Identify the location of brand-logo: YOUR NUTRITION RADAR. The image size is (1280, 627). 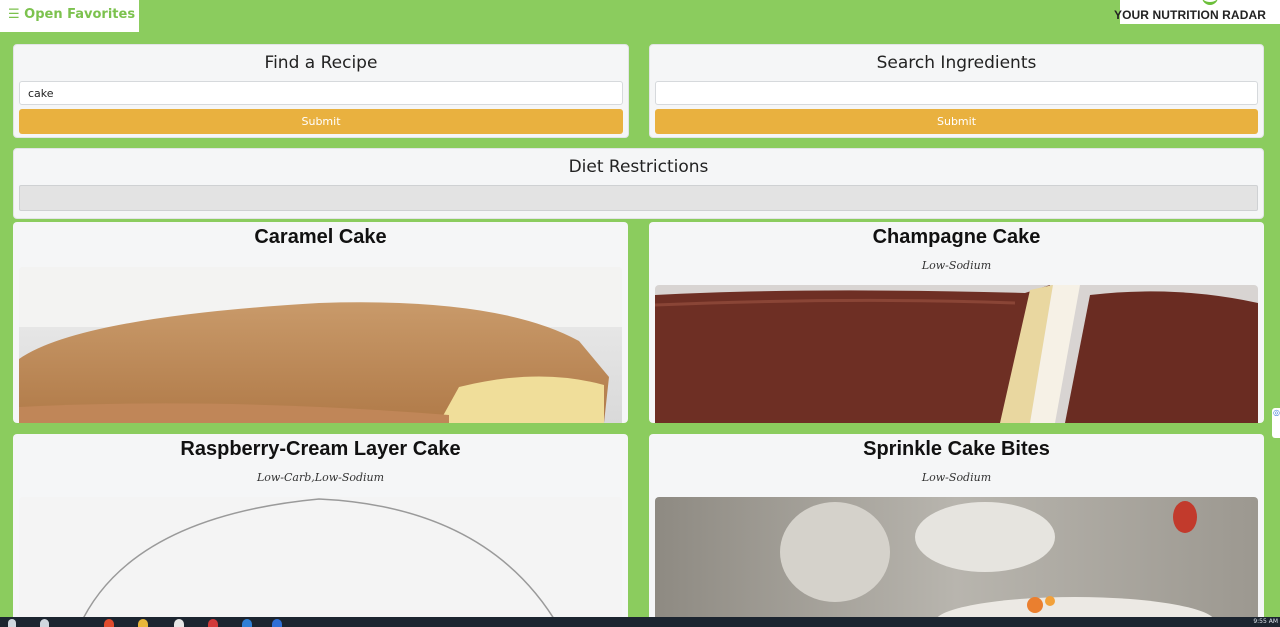
(1197, 12).